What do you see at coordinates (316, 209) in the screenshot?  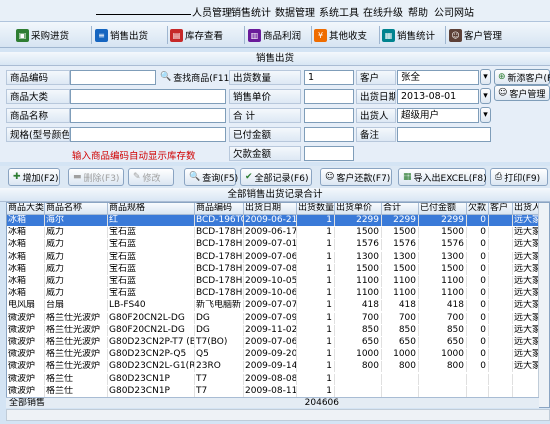 I see `column-header: 出货数量` at bounding box center [316, 209].